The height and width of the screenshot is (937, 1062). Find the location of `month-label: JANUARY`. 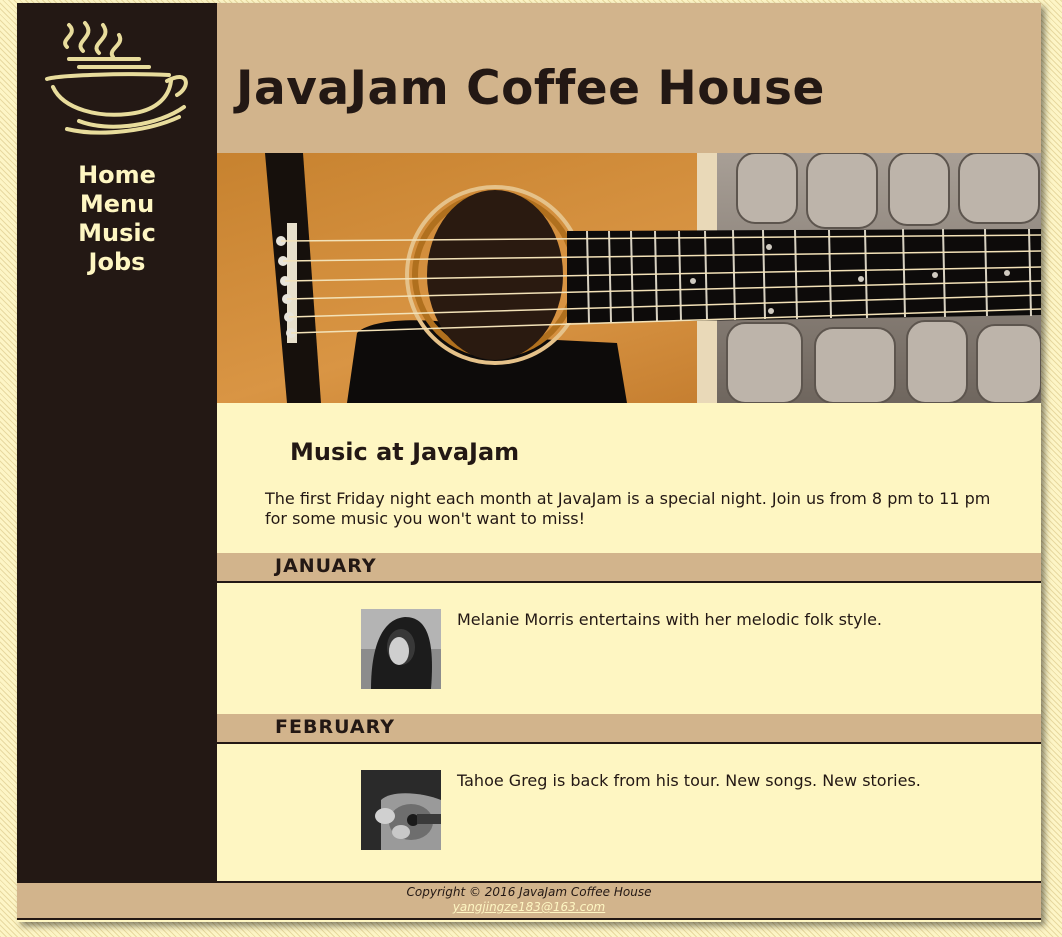

month-label: JANUARY is located at coordinates (326, 566).